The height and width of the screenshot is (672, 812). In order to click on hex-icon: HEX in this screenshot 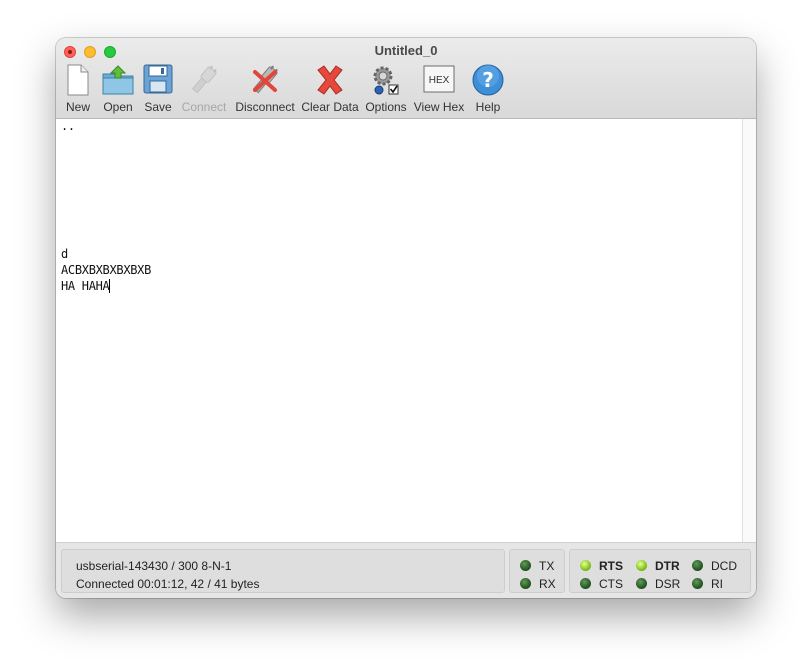, I will do `click(439, 79)`.